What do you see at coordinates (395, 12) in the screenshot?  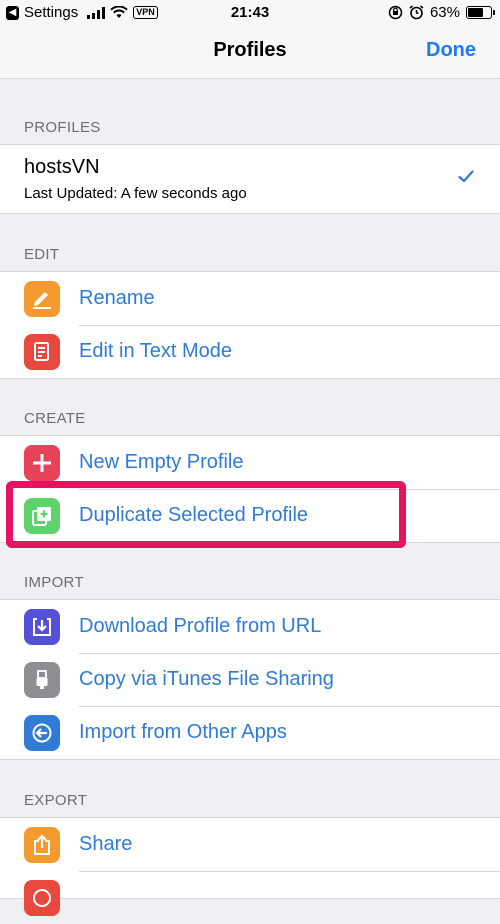 I see `orientation-lock-icon` at bounding box center [395, 12].